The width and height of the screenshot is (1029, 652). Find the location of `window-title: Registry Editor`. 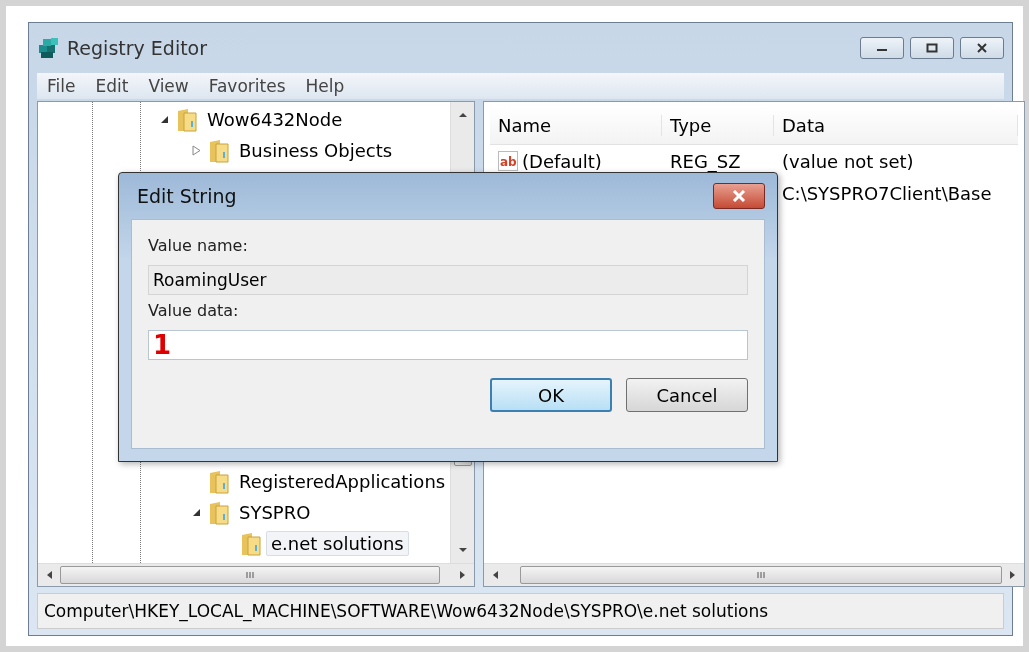

window-title: Registry Editor is located at coordinates (137, 48).